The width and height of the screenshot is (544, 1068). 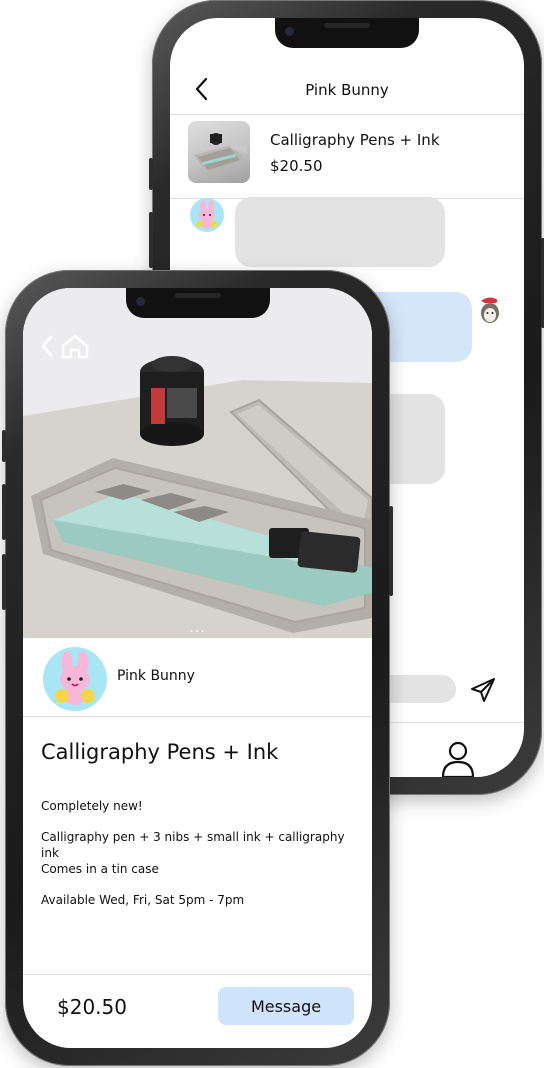 What do you see at coordinates (458, 758) in the screenshot?
I see `person-icon` at bounding box center [458, 758].